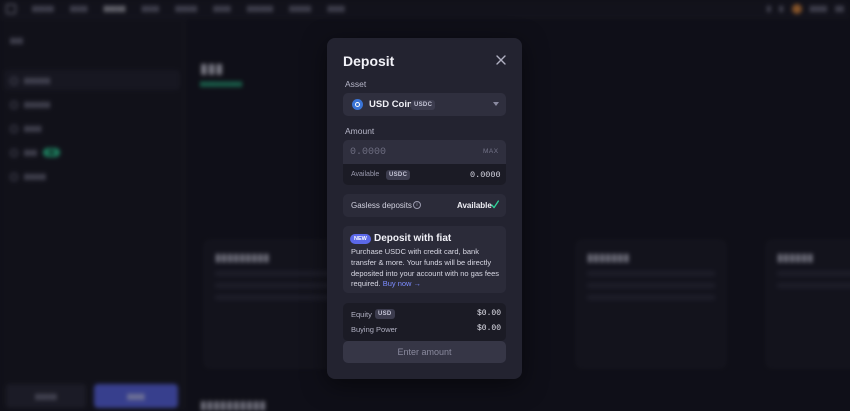  I want to click on enter-amount-button: Enter amount, so click(424, 352).